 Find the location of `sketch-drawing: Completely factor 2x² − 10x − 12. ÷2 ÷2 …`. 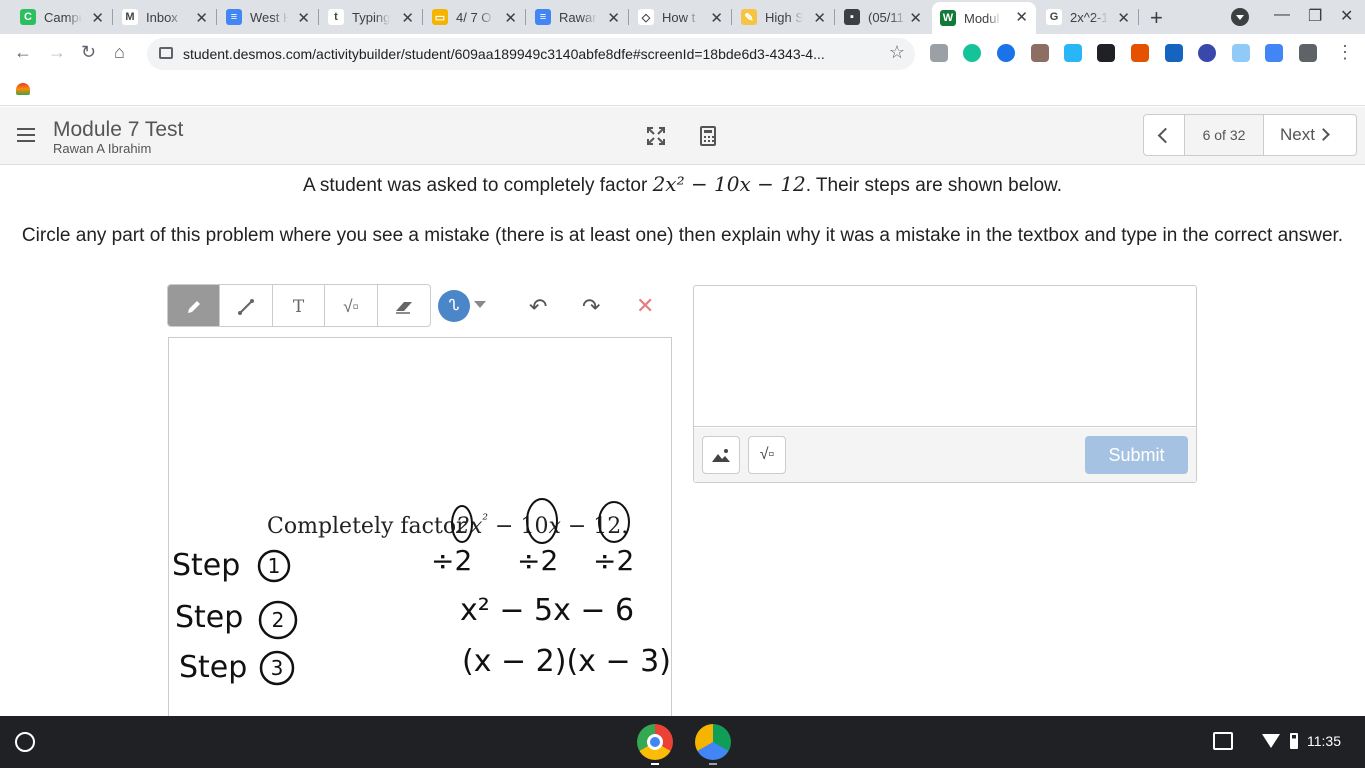

sketch-drawing: Completely factor 2x² − 10x − 12. ÷2 ÷2 … is located at coordinates (421, 592).